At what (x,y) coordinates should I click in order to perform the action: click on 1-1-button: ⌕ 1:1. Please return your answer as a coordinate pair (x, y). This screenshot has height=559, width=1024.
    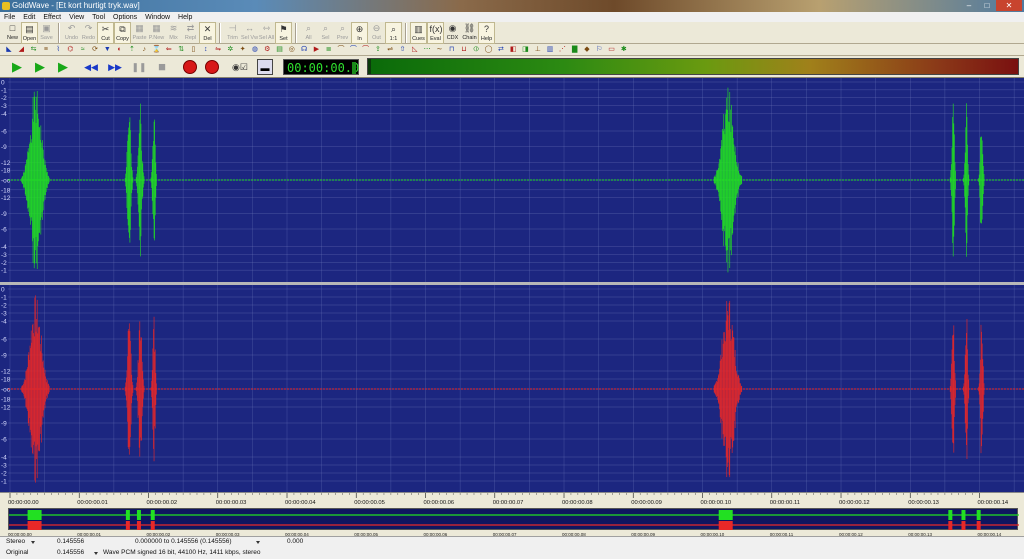
    Looking at the image, I should click on (393, 33).